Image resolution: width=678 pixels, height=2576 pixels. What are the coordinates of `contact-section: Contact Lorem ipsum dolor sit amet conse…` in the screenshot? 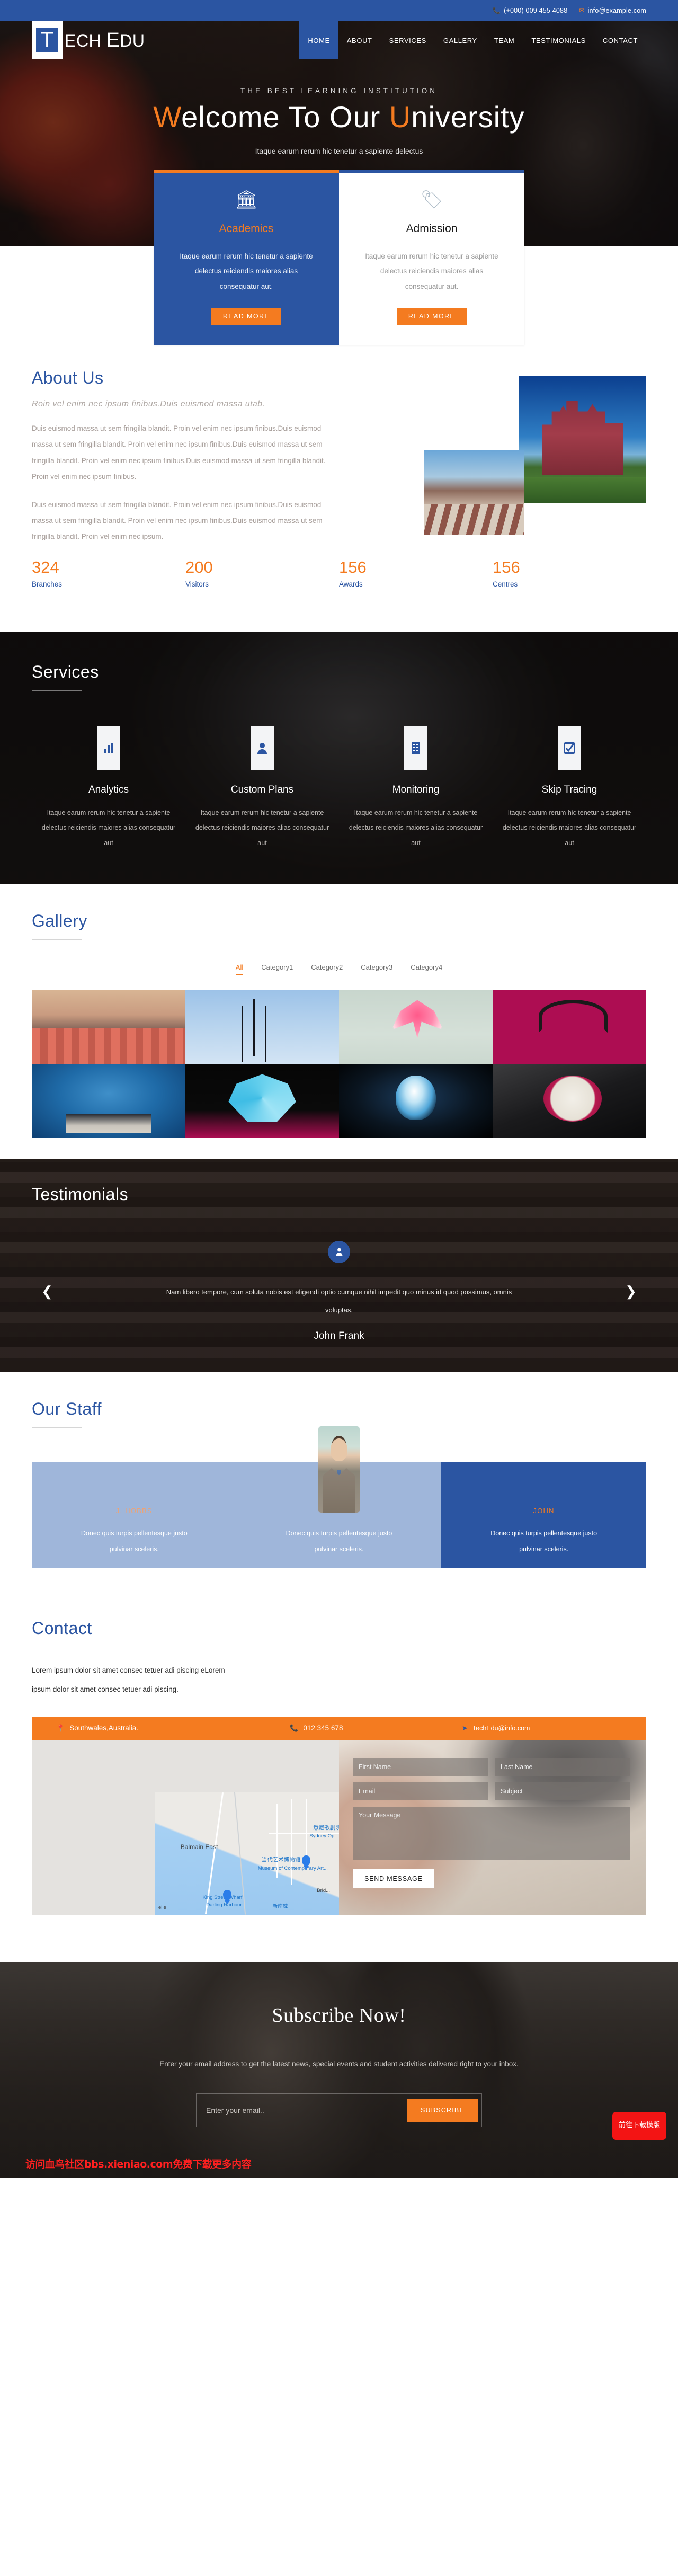 It's located at (339, 1755).